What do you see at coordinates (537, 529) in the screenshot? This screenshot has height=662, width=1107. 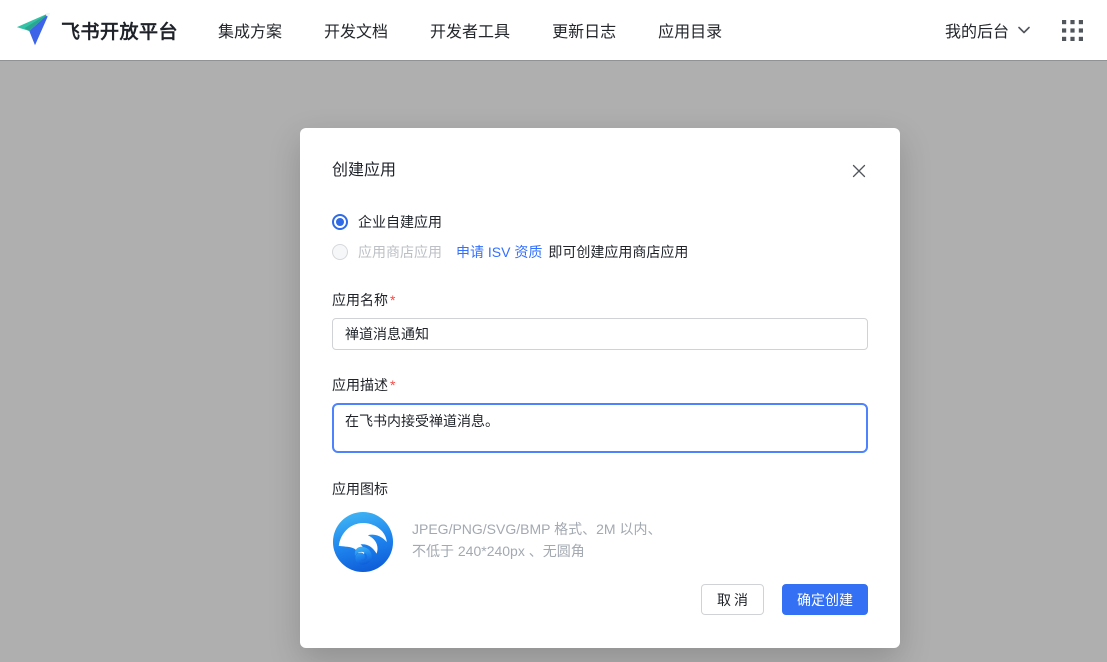 I see `icon-hint-line-1: JPEG/PNG/SVG/BMP 格式、2M 以内、` at bounding box center [537, 529].